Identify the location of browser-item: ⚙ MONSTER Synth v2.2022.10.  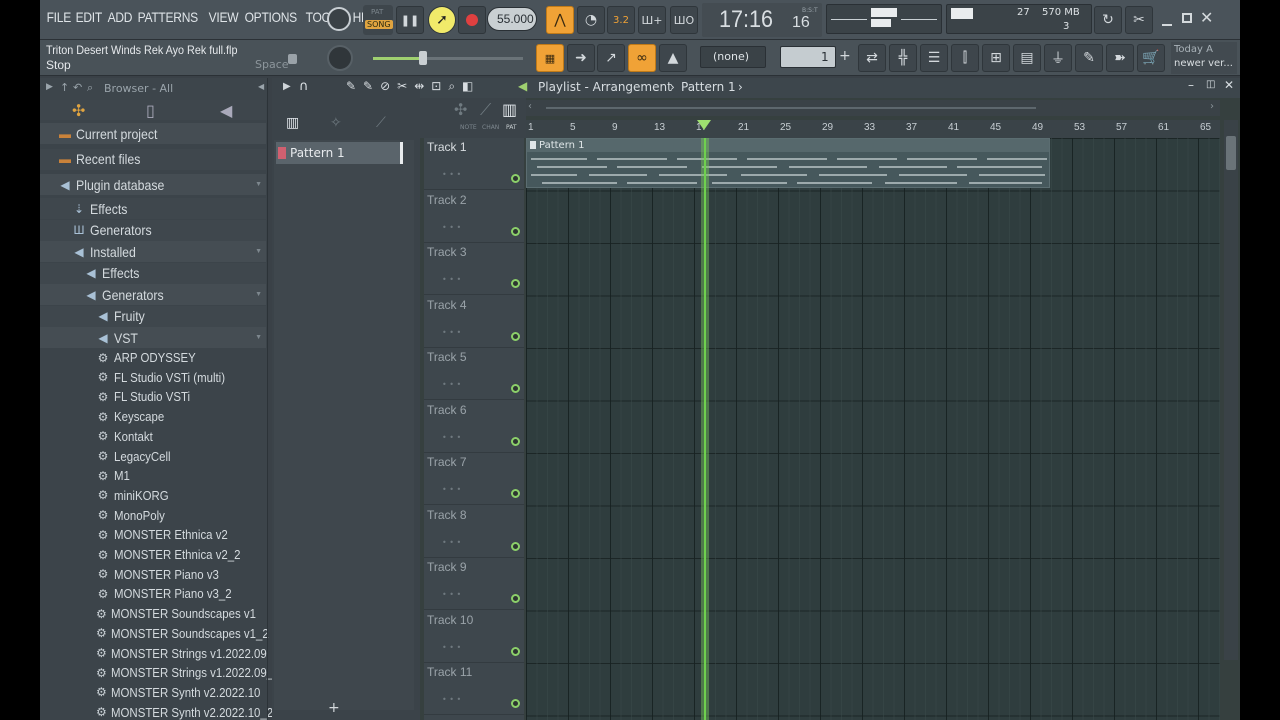
(153, 692).